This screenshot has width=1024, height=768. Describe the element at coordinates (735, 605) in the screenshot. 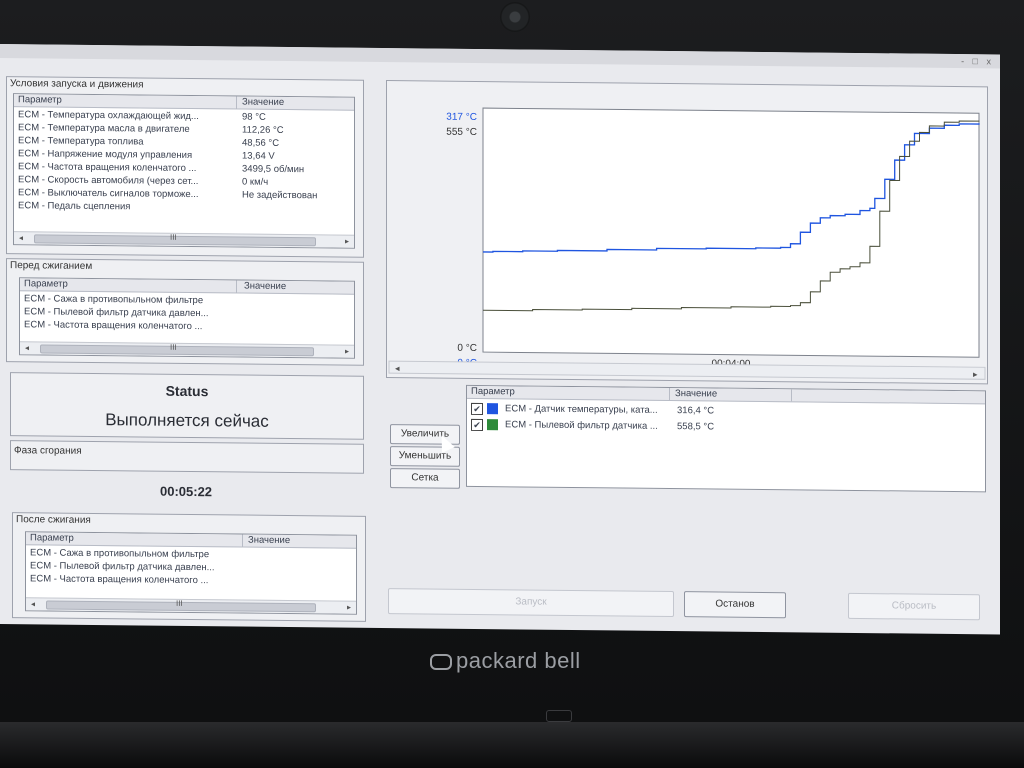

I see `stop-button: Останов` at that location.